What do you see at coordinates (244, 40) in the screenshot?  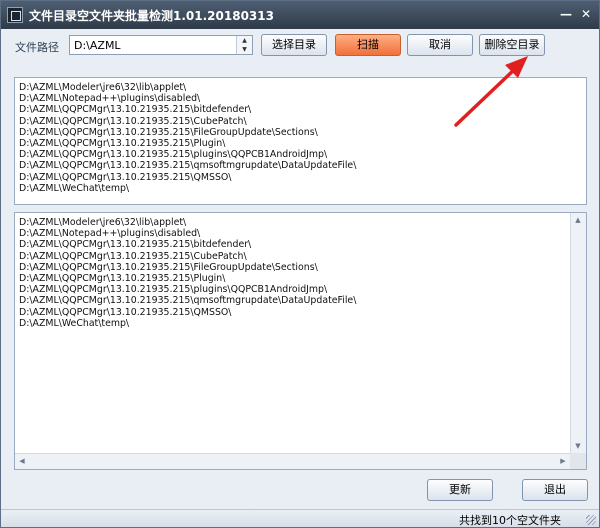 I see `spin-up-icon: ▲` at bounding box center [244, 40].